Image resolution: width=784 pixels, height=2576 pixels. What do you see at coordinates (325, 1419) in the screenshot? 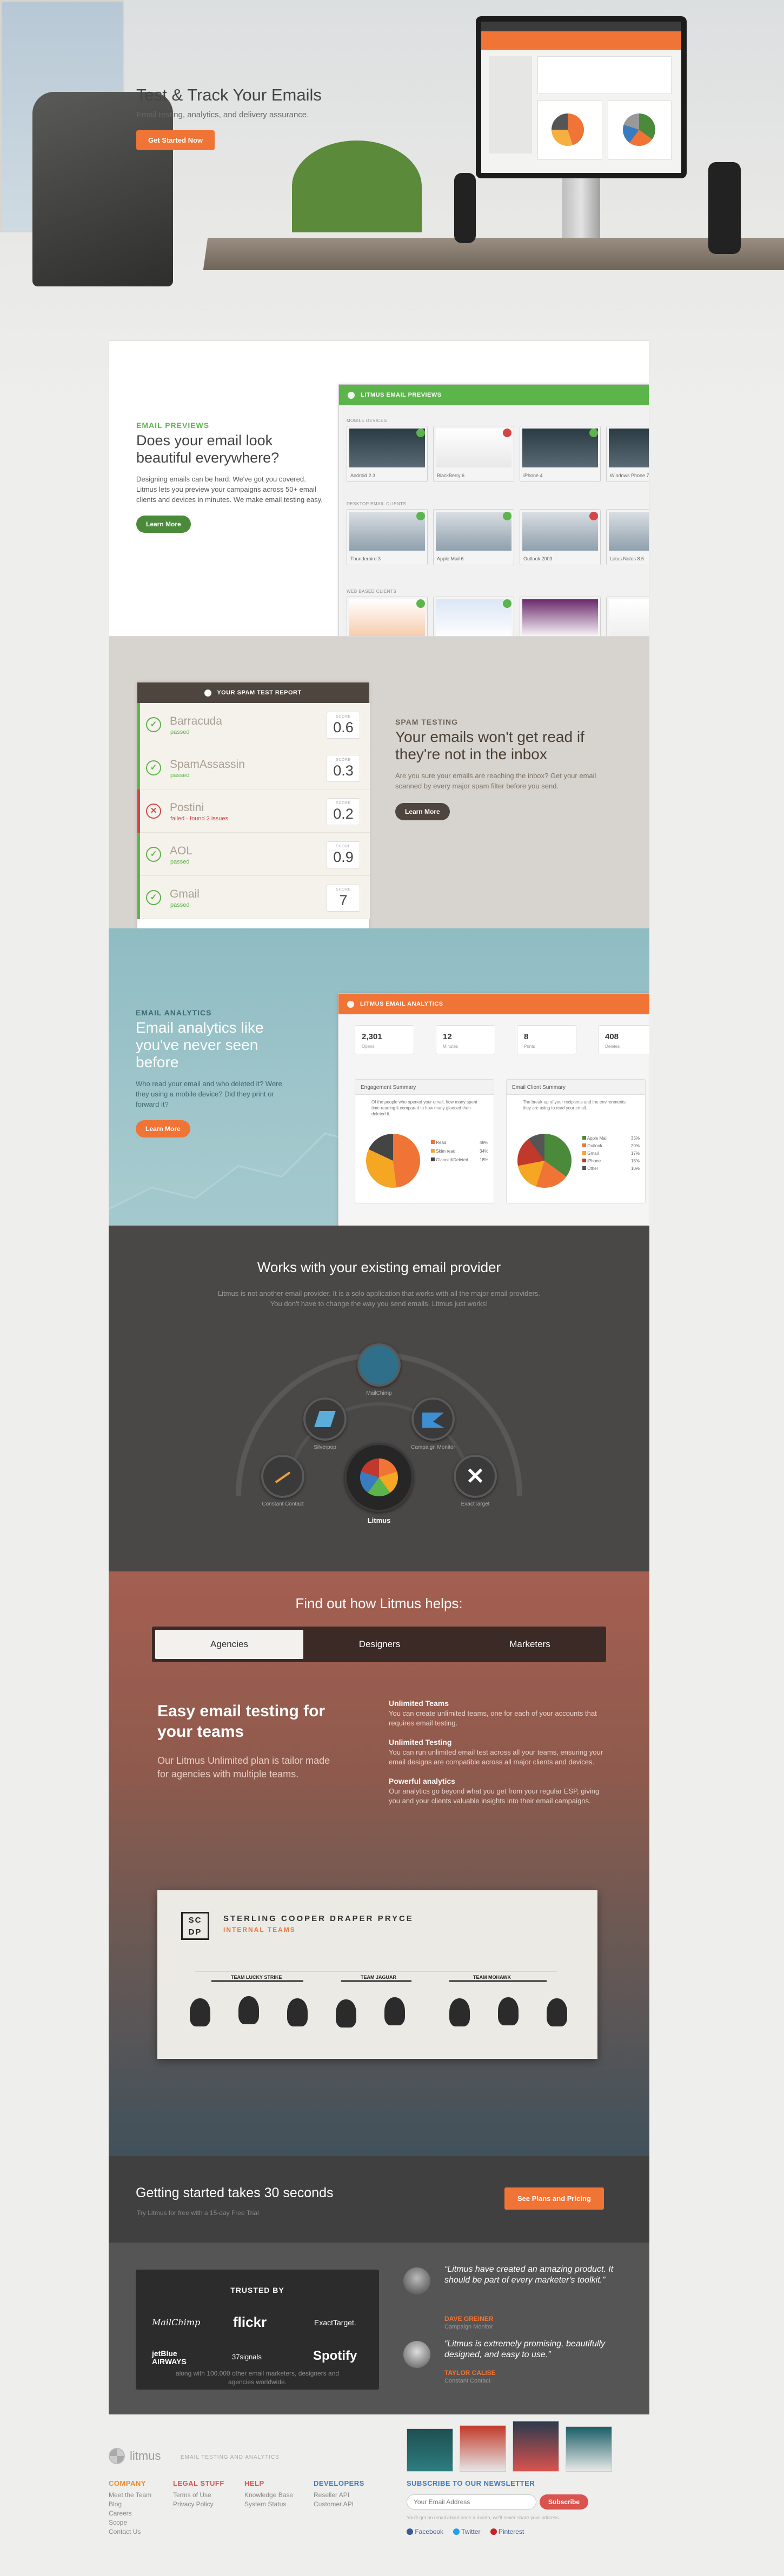
I see `silverpop-icon` at bounding box center [325, 1419].